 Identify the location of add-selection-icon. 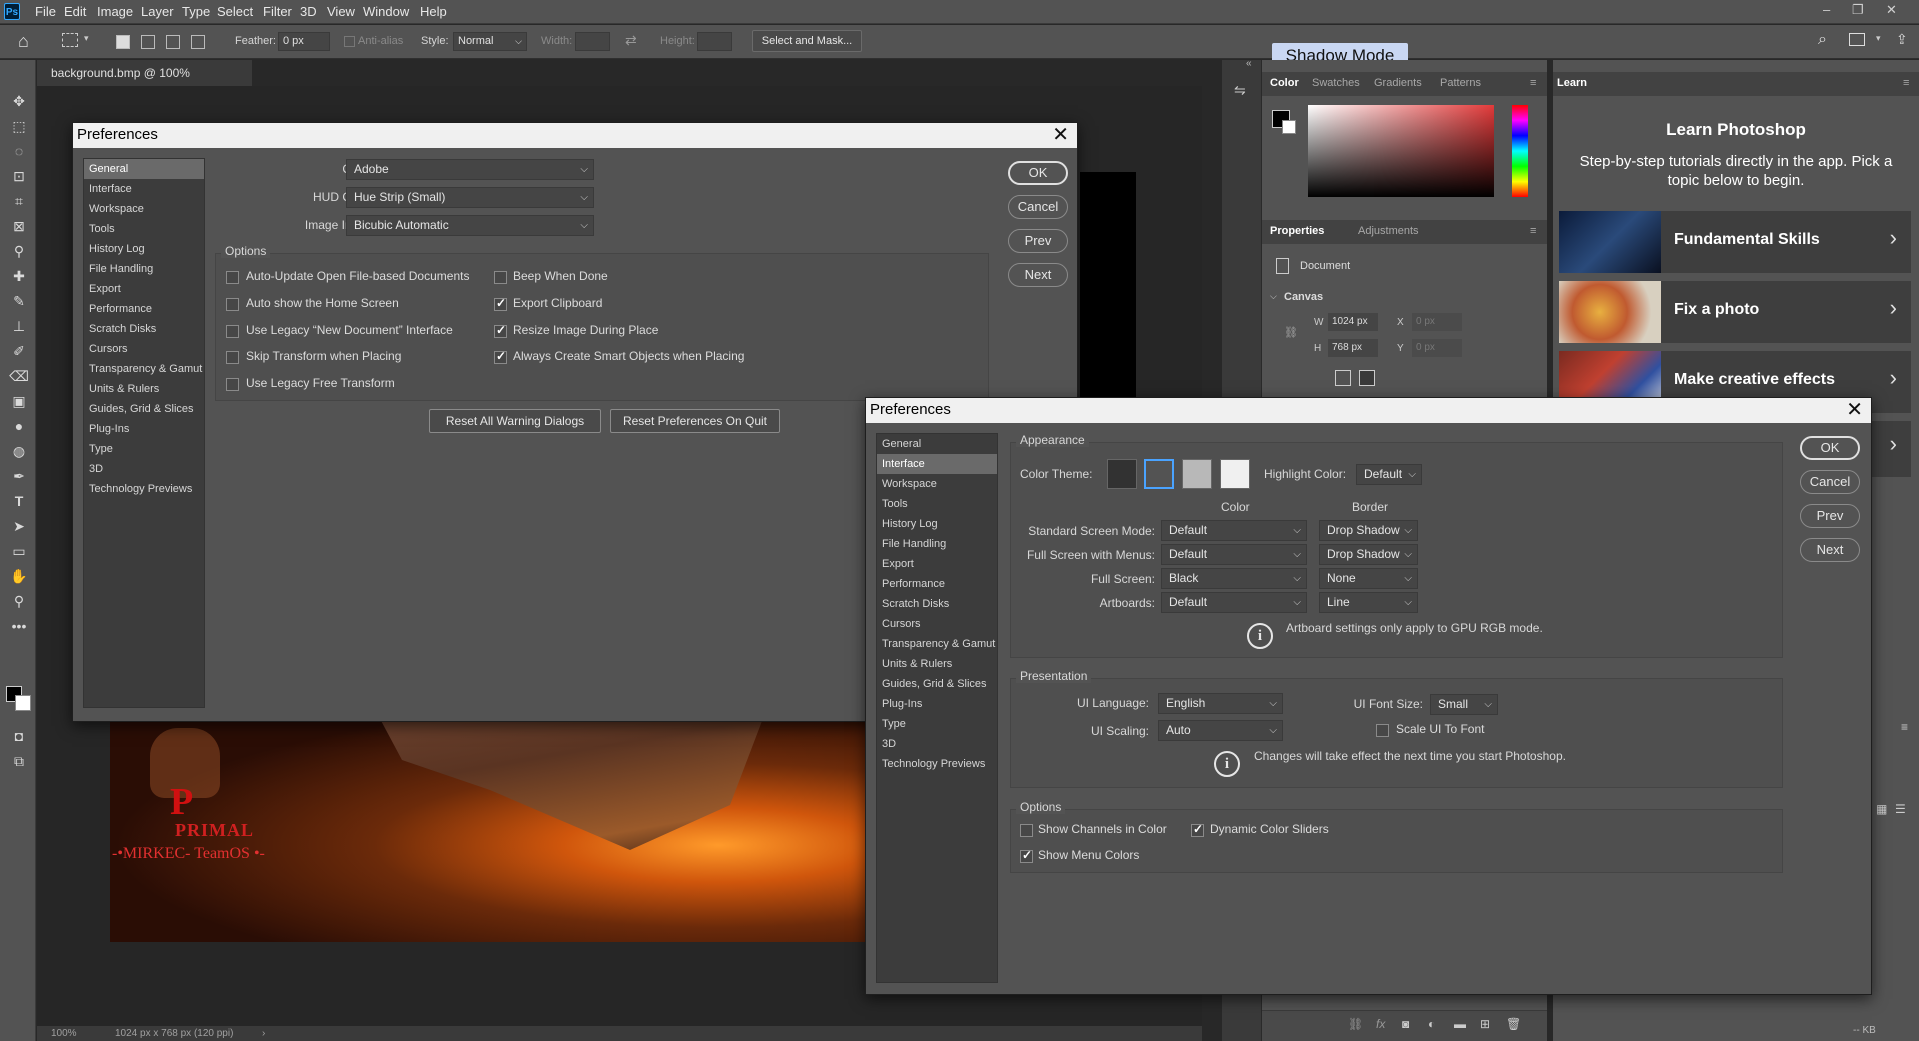
(148, 42).